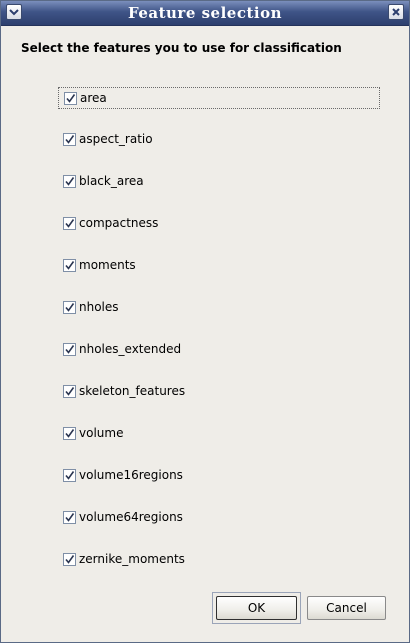 This screenshot has height=643, width=410. Describe the element at coordinates (99, 307) in the screenshot. I see `feature-label: nholes` at that location.